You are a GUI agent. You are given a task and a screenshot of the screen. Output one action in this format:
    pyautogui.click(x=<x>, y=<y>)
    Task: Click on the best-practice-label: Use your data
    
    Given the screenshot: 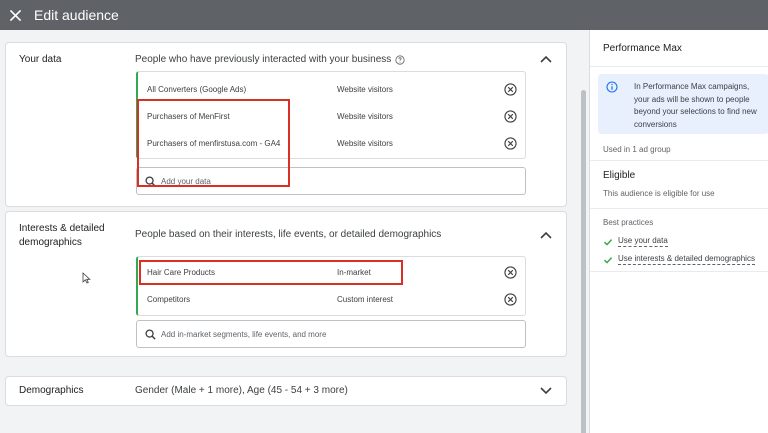 What is the action you would take?
    pyautogui.click(x=643, y=241)
    